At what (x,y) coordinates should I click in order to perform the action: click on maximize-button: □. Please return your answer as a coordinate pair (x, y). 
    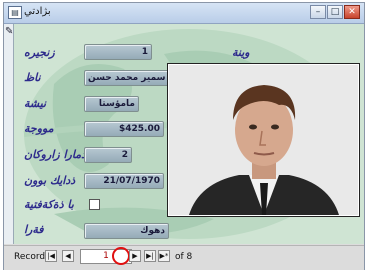
    Looking at the image, I should click on (335, 12).